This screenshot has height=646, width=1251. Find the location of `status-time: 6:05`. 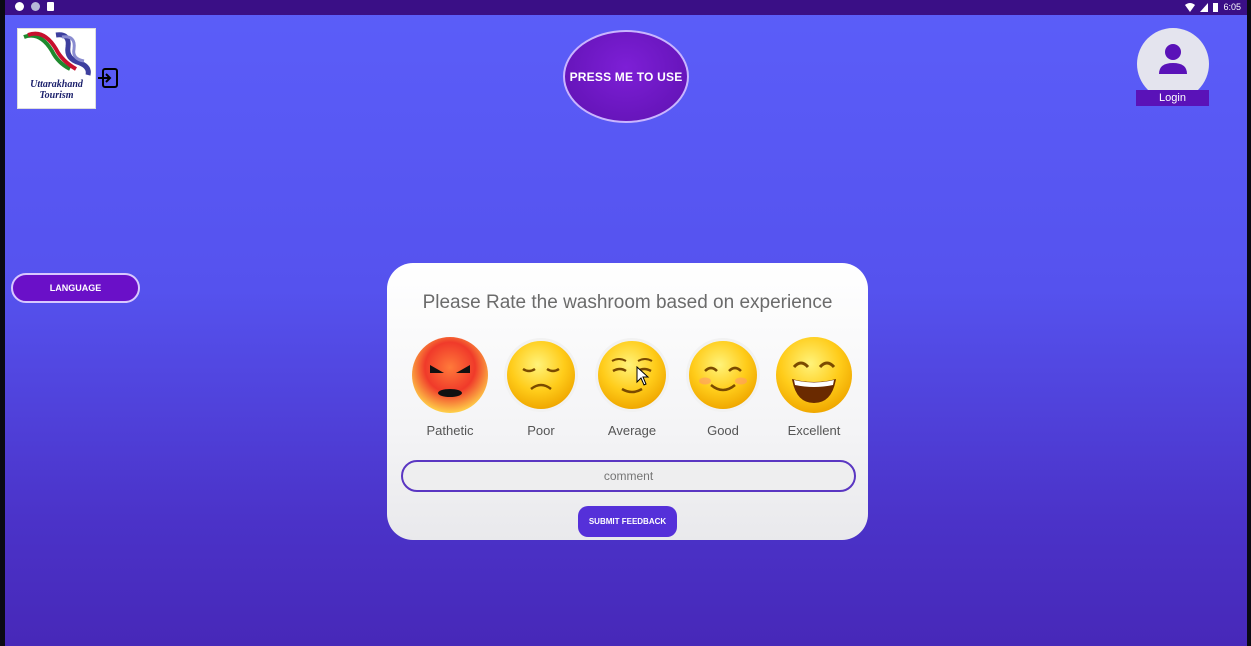

status-time: 6:05 is located at coordinates (1232, 7).